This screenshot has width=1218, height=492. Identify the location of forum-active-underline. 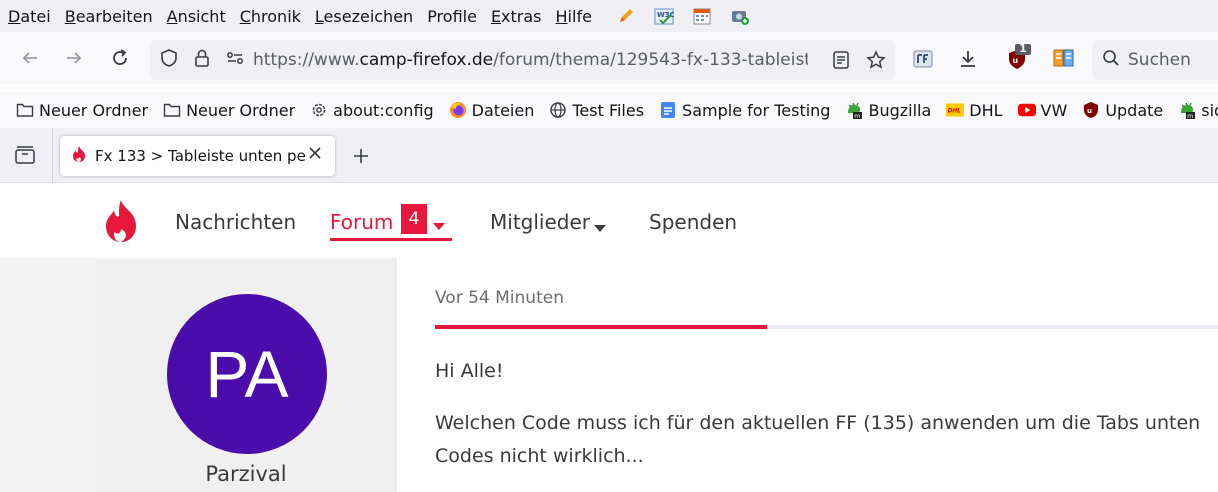
(391, 239).